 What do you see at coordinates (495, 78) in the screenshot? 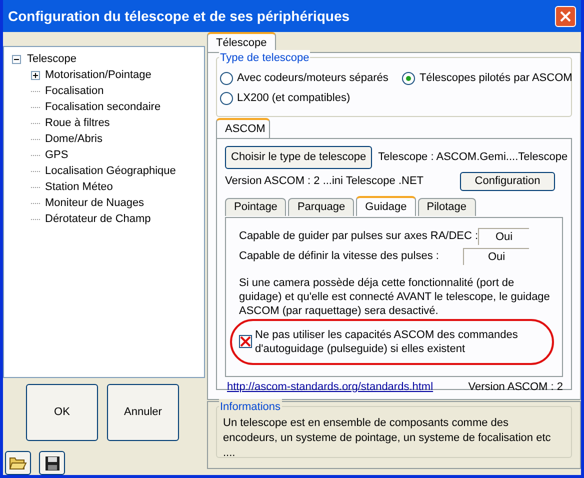
I see `radio-label: Télescopes pilotés par ASCOM` at bounding box center [495, 78].